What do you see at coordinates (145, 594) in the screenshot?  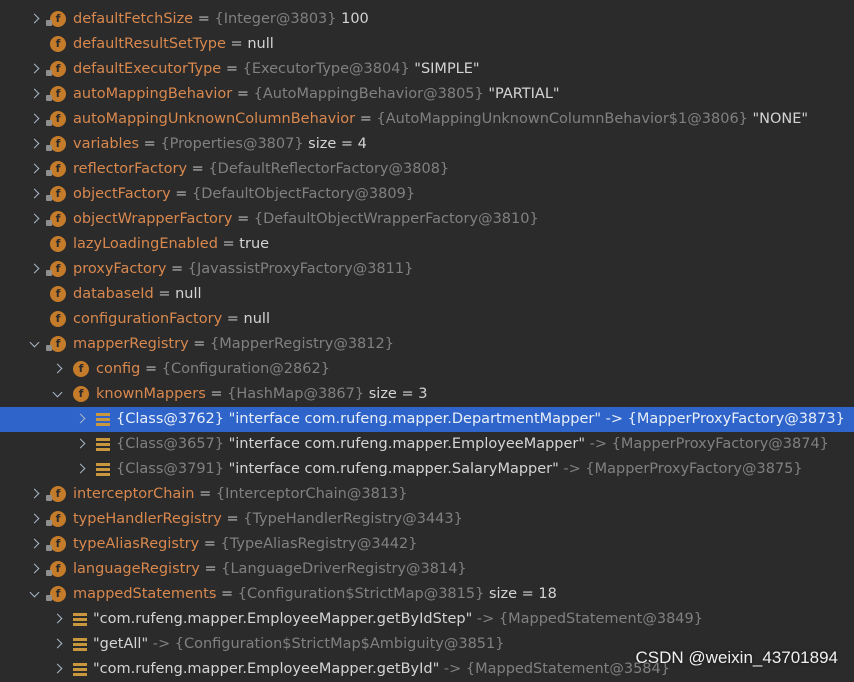 I see `variable-name: mappedStatements` at bounding box center [145, 594].